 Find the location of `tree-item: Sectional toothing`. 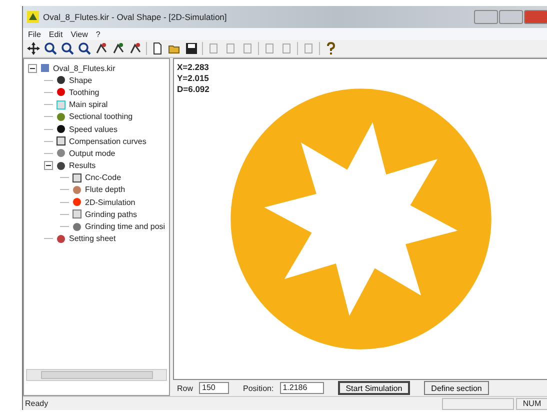

tree-item: Sectional toothing is located at coordinates (101, 117).